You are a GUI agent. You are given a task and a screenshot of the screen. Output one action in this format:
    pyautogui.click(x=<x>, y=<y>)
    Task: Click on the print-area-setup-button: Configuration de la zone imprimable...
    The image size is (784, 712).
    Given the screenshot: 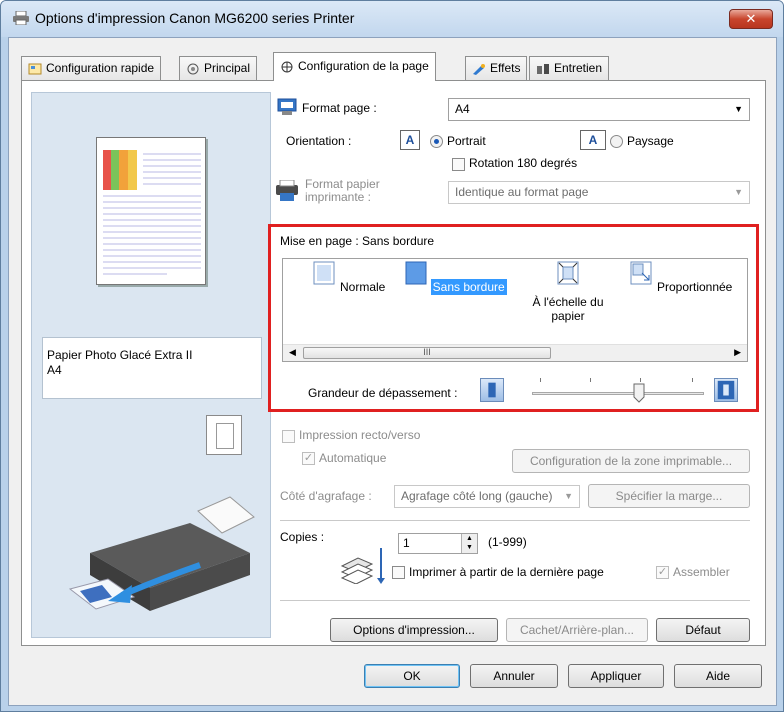 What is the action you would take?
    pyautogui.click(x=631, y=461)
    